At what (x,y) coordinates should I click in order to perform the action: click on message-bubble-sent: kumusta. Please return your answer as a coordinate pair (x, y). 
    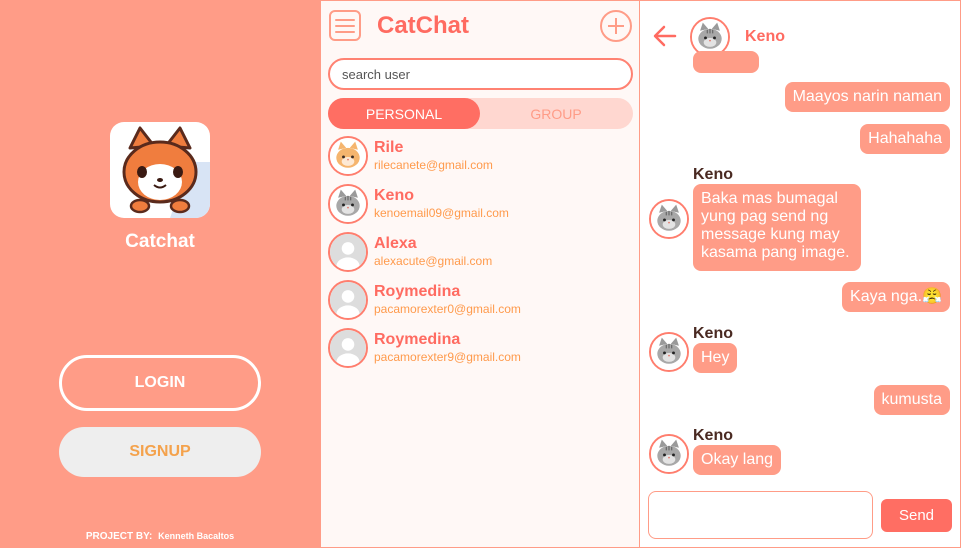
    Looking at the image, I should click on (911, 400).